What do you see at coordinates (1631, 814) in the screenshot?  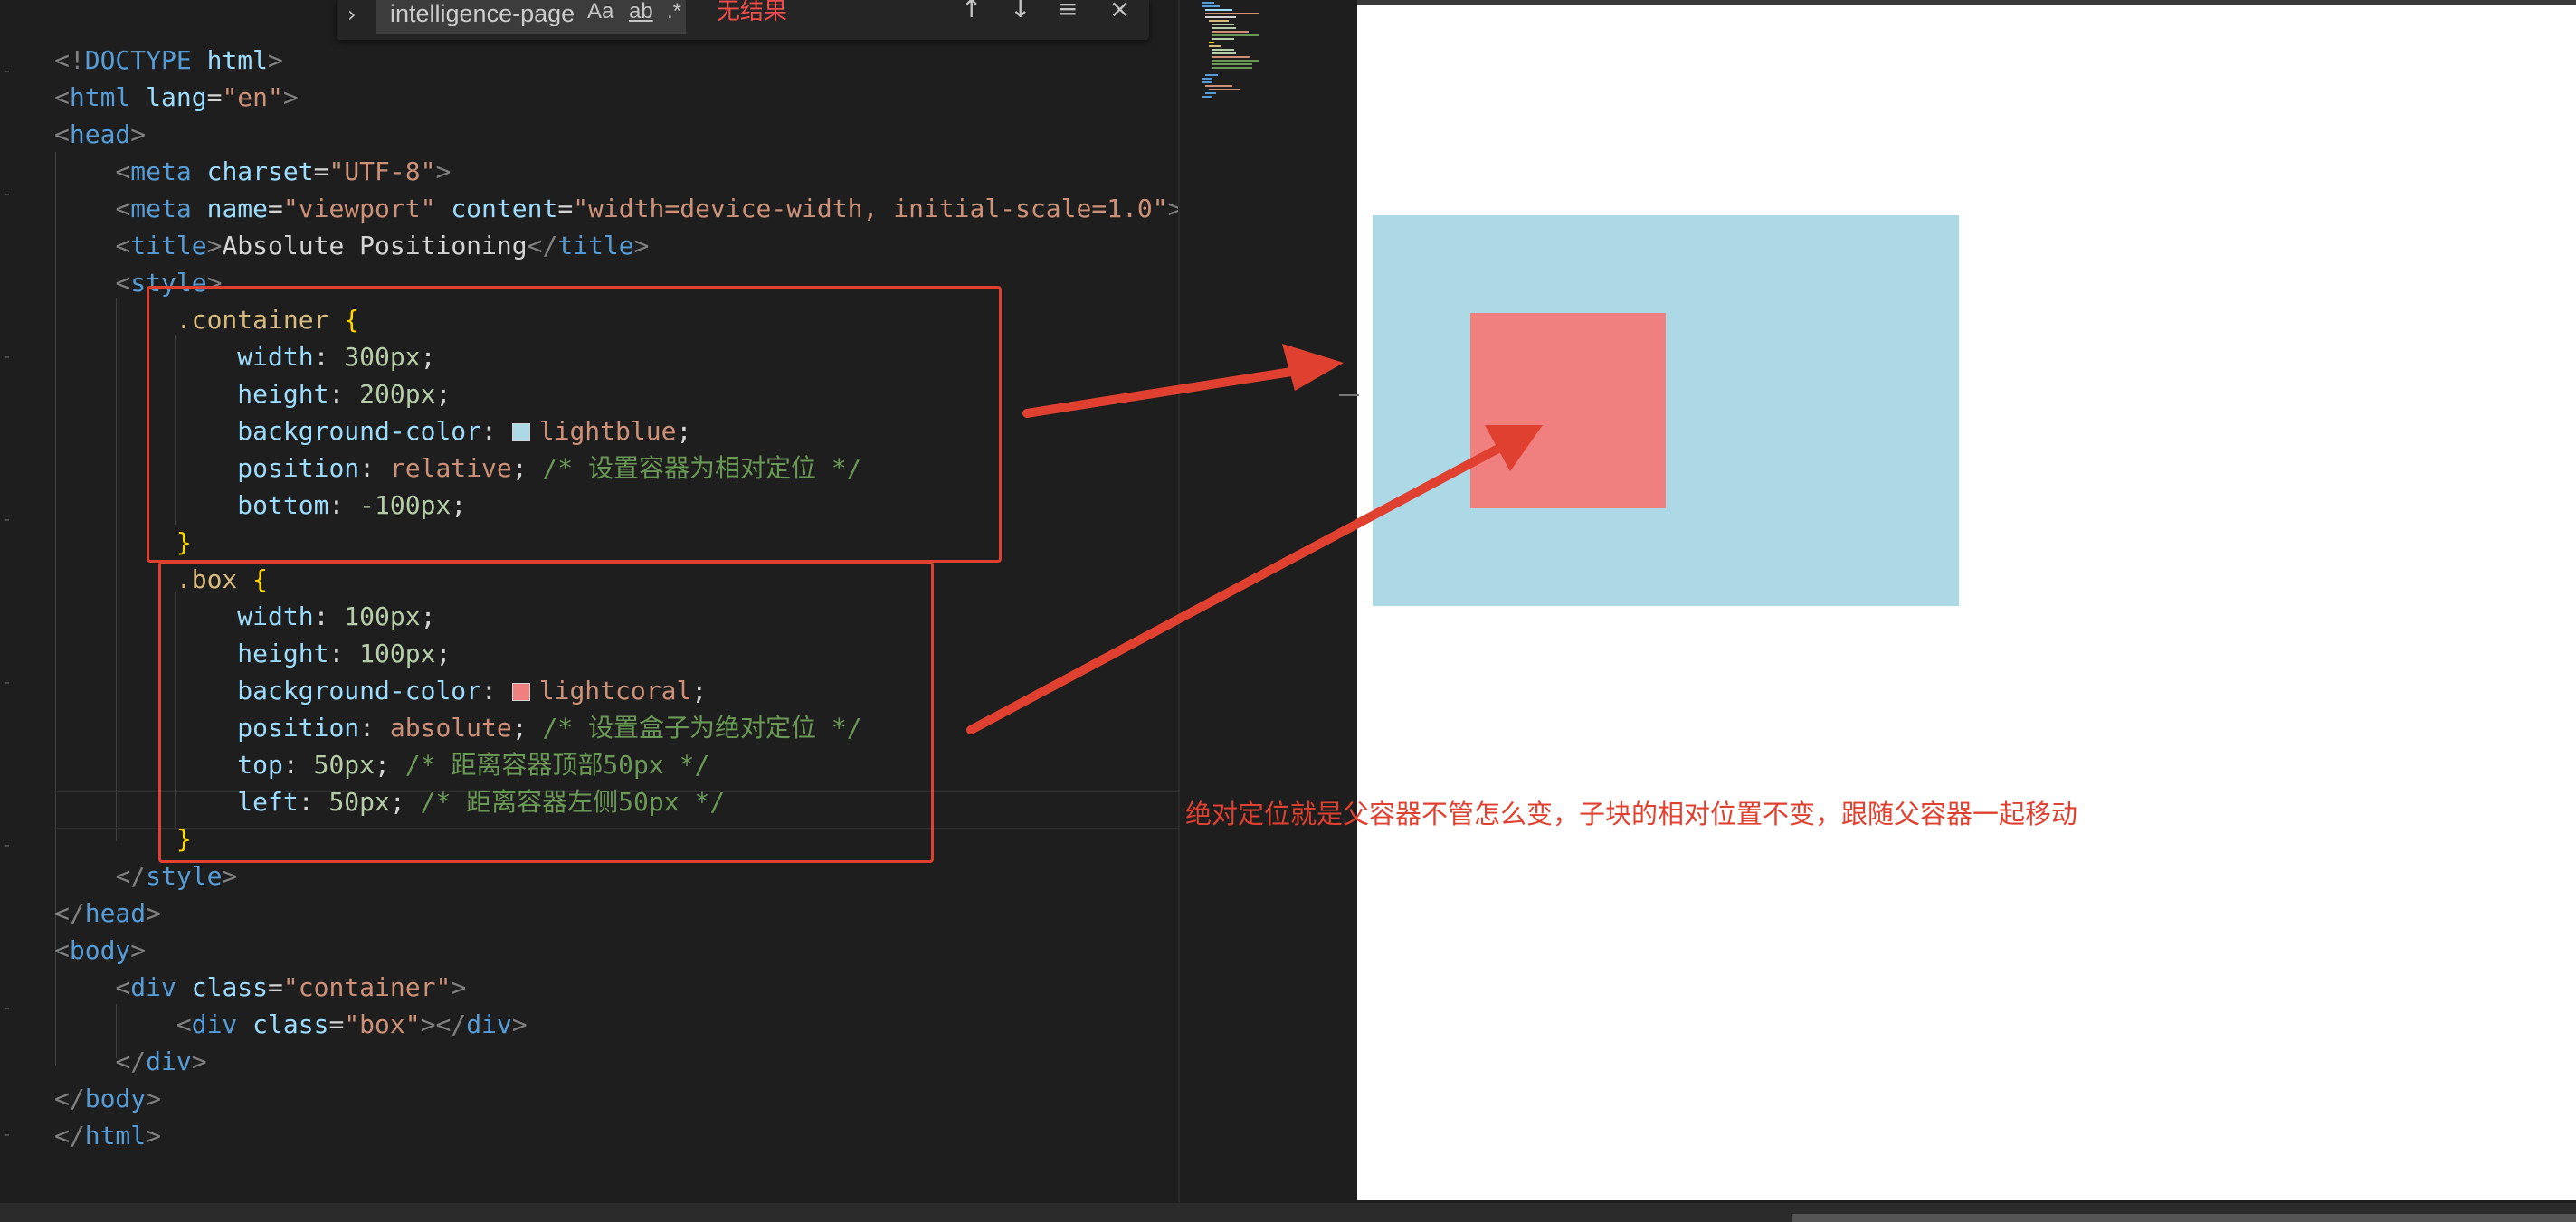 I see `annotation-text: 绝对定位就是父容器不管怎么变，子块的相对位置不变，跟随父容器一起移动` at bounding box center [1631, 814].